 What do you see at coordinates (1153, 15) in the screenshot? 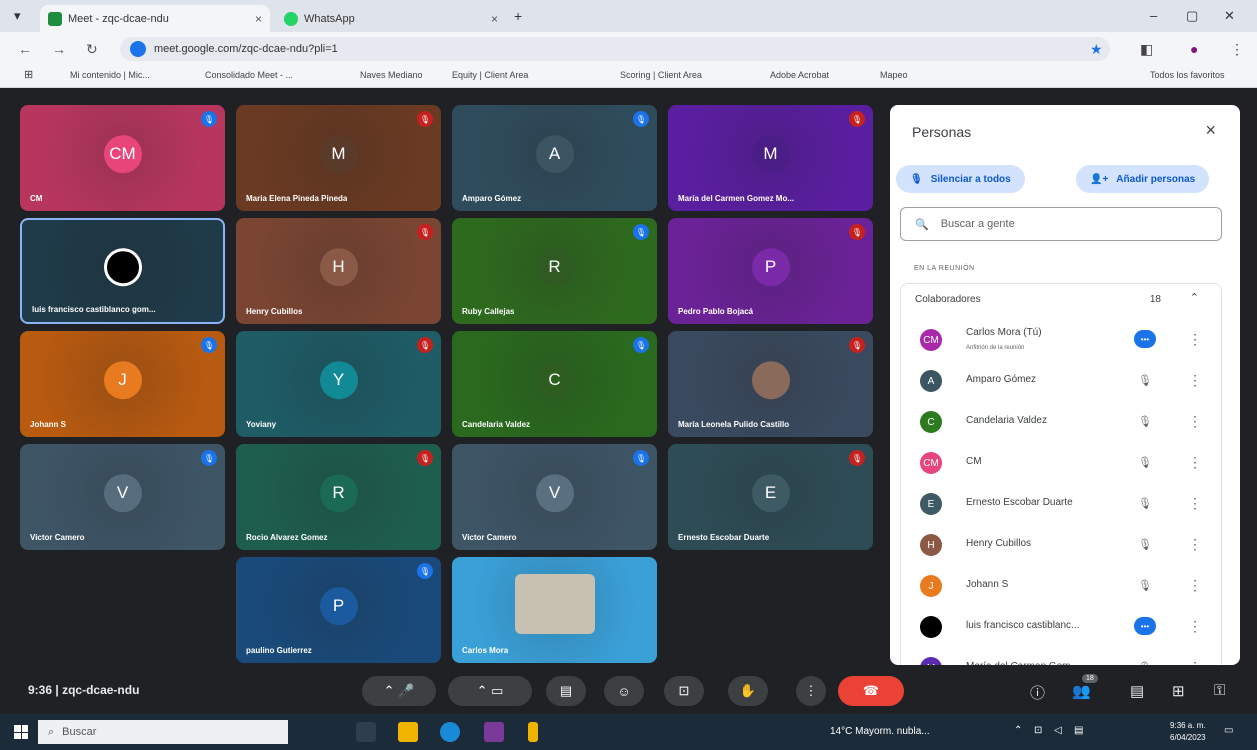
I see `minimize-icon: –` at bounding box center [1153, 15].